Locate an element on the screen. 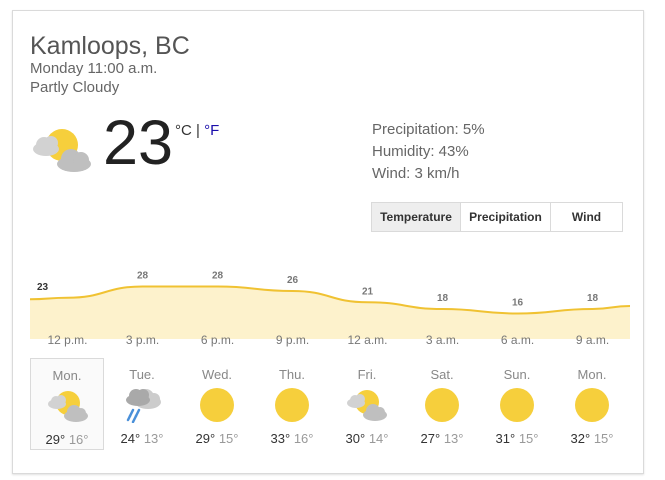 The height and width of the screenshot is (480, 665). forecast-temps: 29° 15° is located at coordinates (217, 438).